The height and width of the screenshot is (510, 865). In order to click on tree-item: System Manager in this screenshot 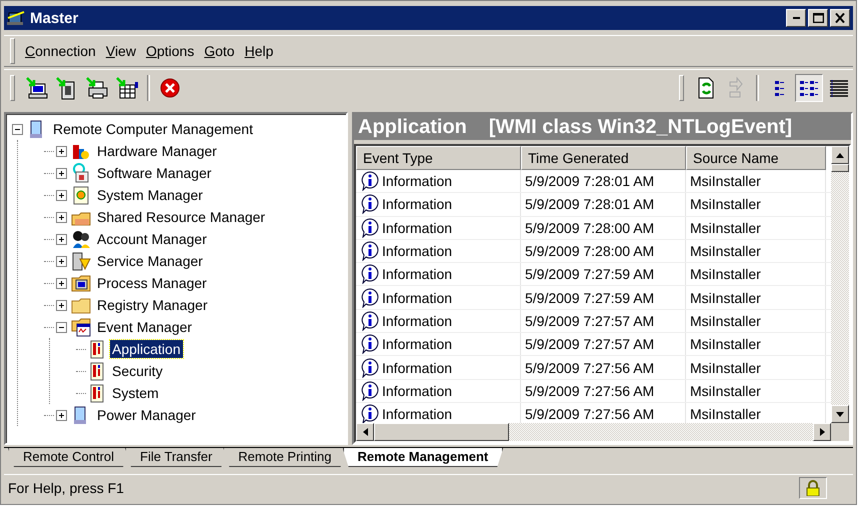, I will do `click(150, 195)`.